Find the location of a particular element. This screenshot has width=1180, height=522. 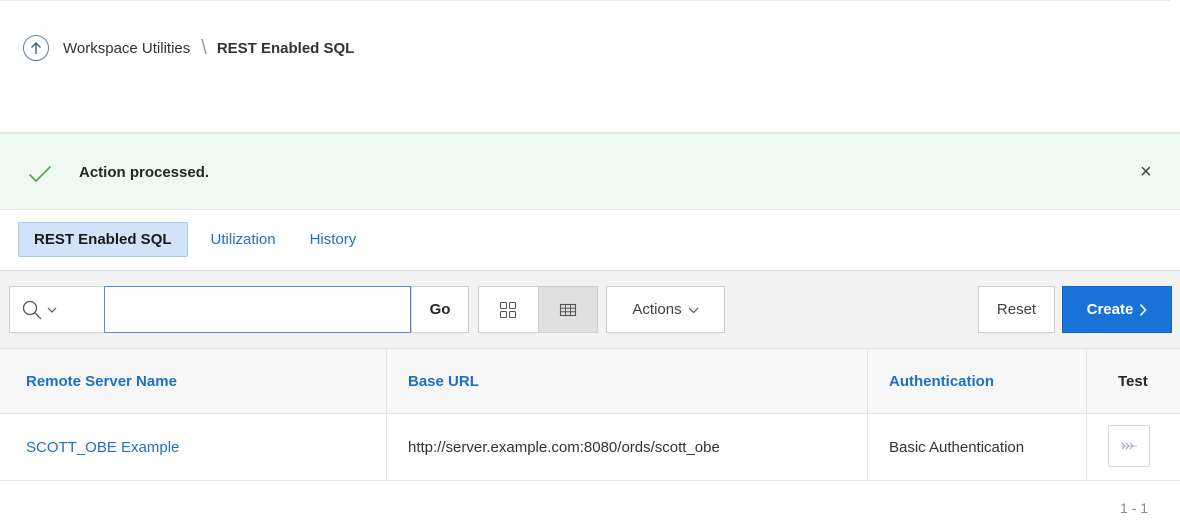

report-toolbar: Go Actions Reset Create is located at coordinates (590, 309).